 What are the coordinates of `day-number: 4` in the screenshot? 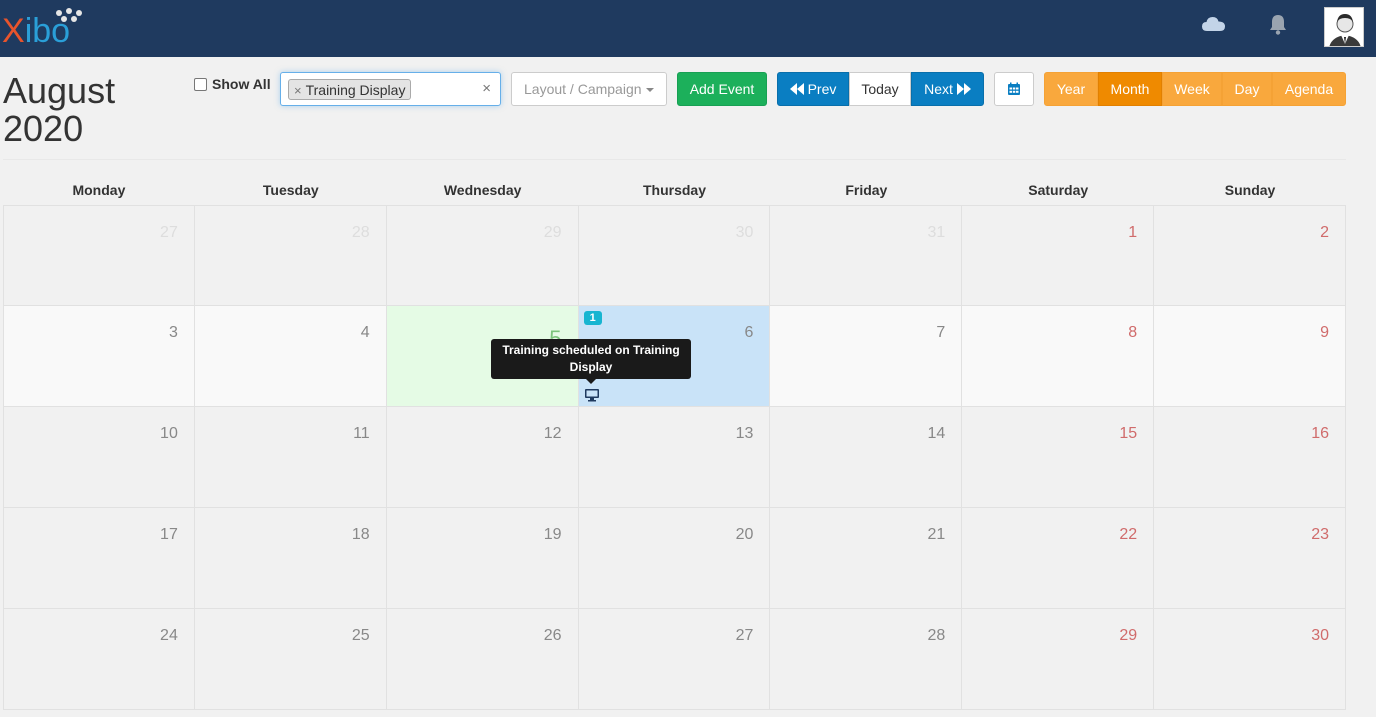 It's located at (365, 333).